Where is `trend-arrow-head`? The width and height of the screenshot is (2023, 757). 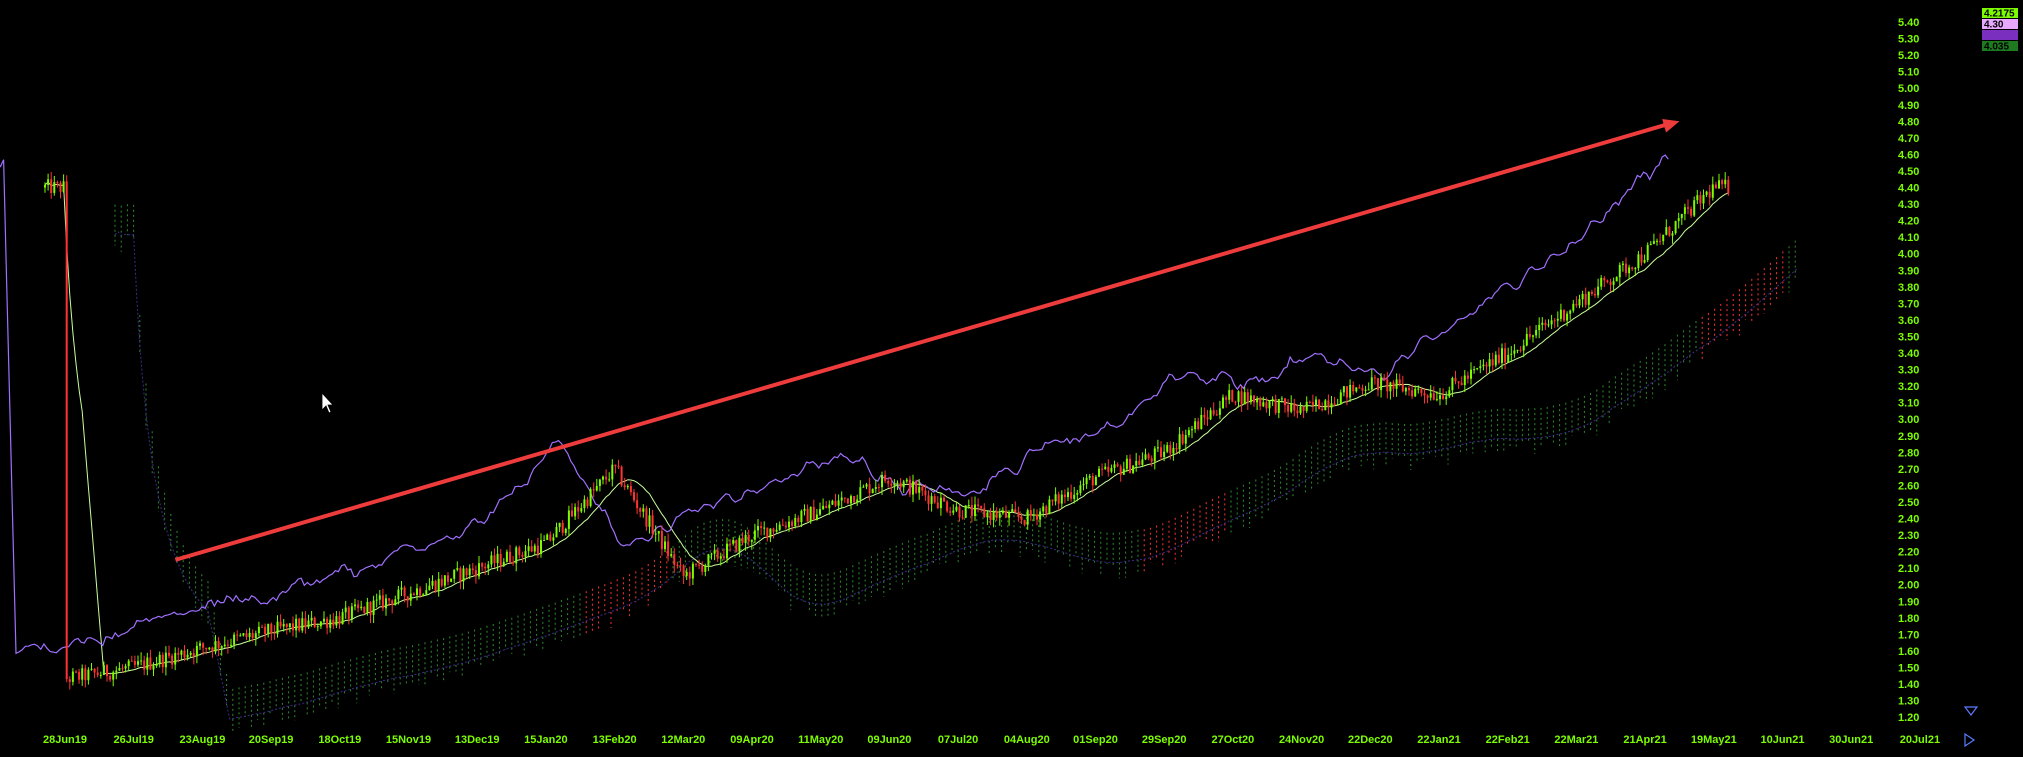 trend-arrow-head is located at coordinates (1671, 126).